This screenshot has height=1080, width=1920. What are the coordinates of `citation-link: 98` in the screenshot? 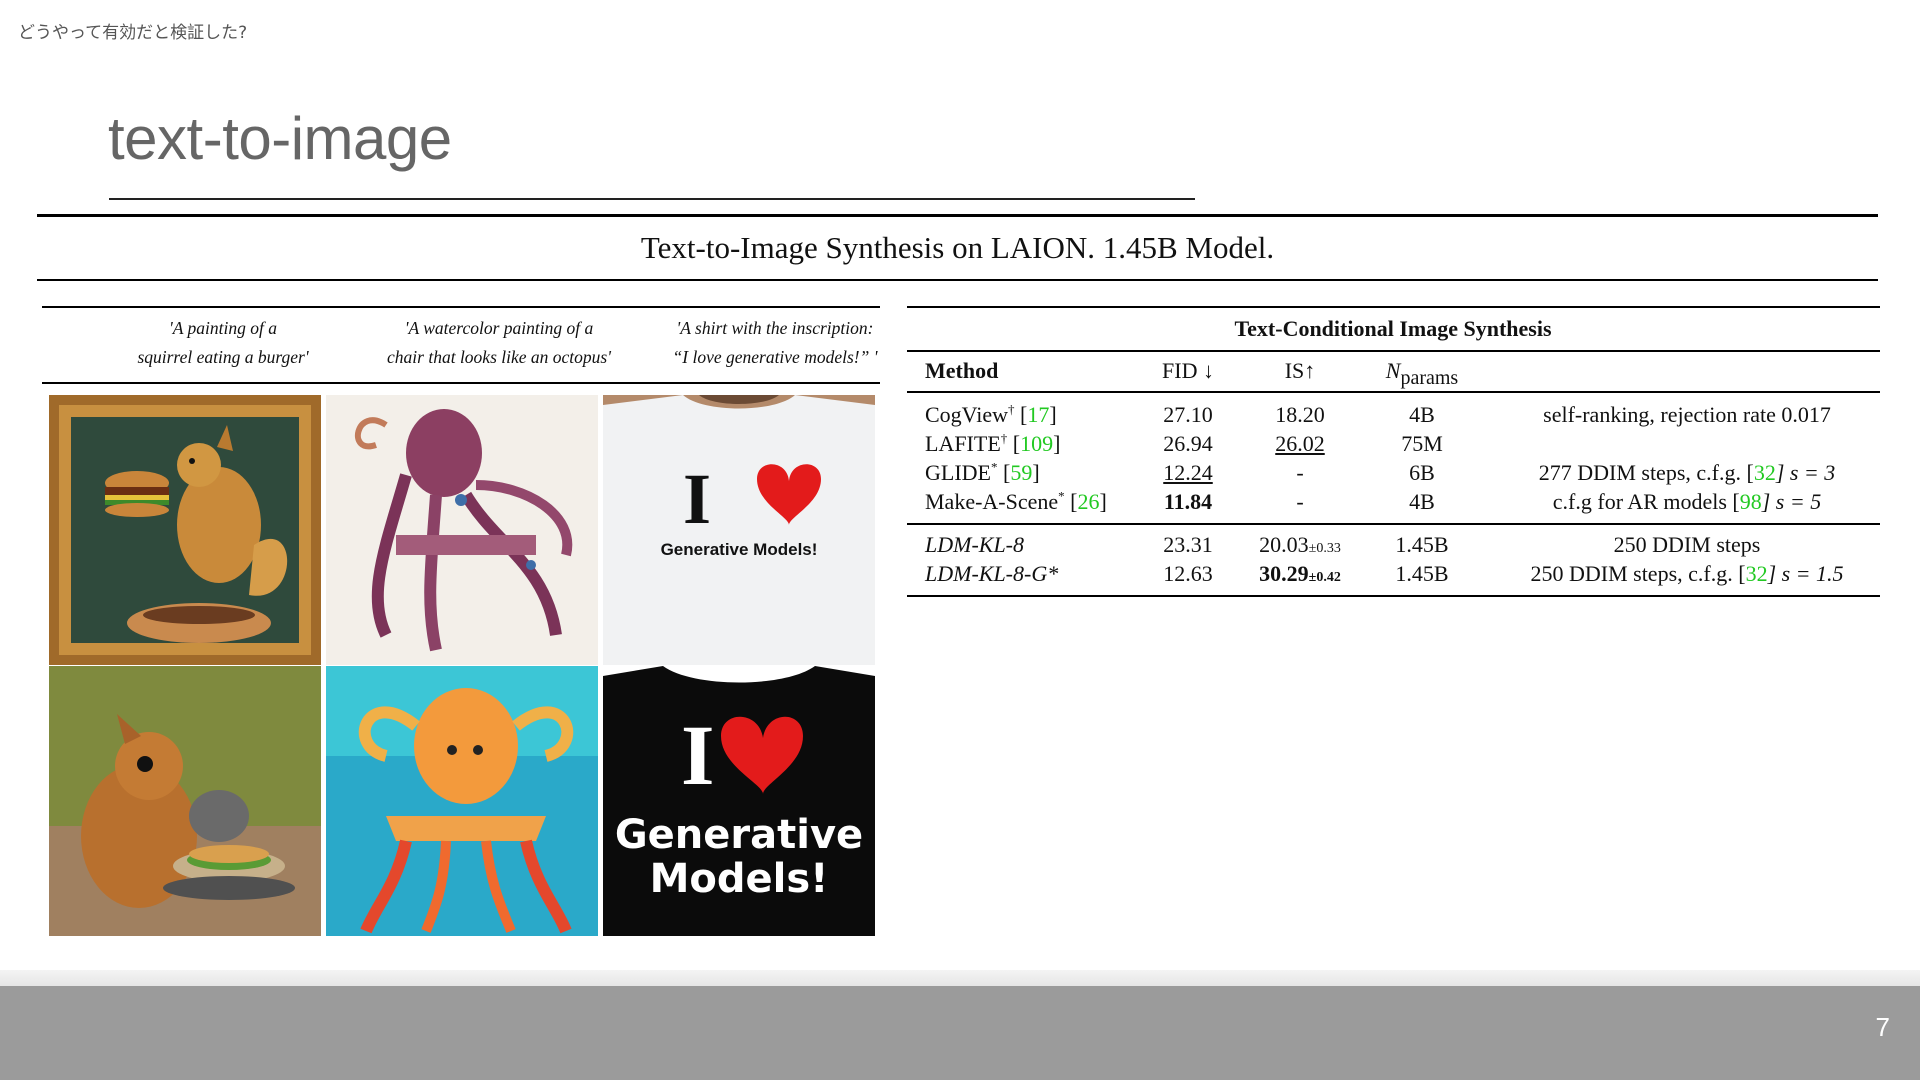 It's located at (1751, 501).